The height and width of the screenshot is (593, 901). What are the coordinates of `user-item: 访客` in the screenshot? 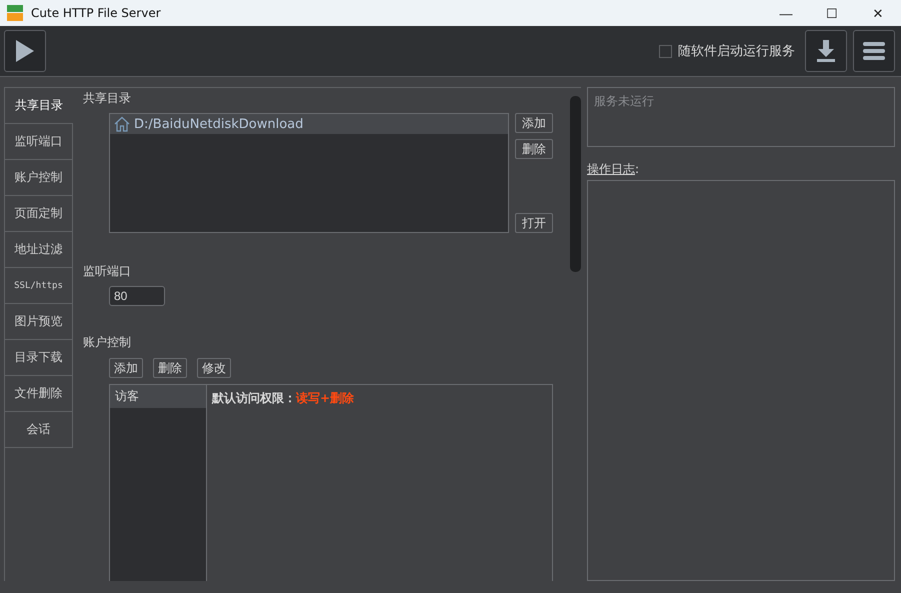 It's located at (158, 396).